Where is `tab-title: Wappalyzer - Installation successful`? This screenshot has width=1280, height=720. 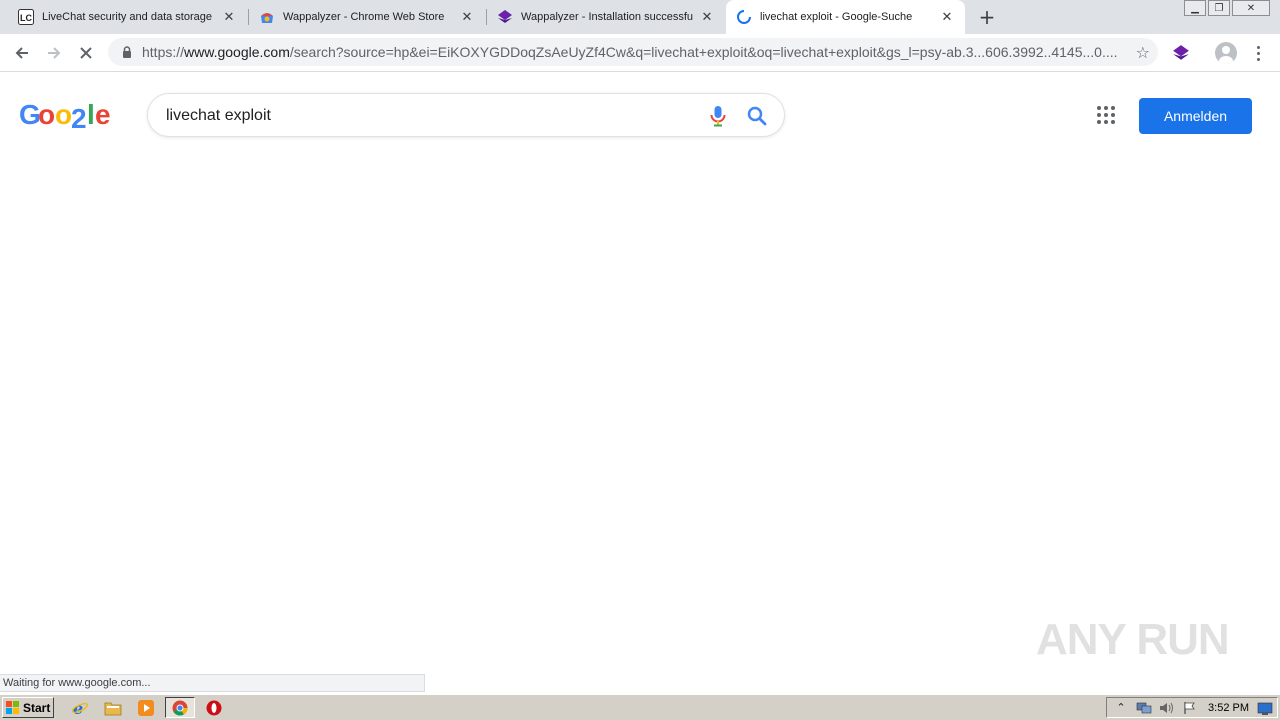
tab-title: Wappalyzer - Installation successful is located at coordinates (607, 17).